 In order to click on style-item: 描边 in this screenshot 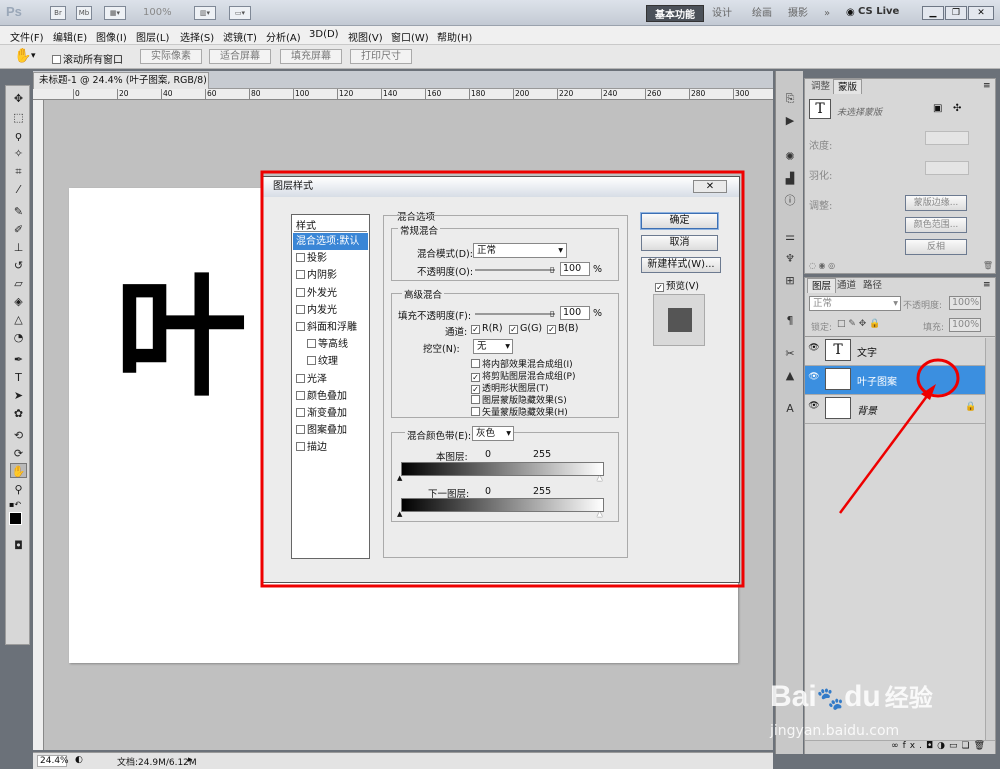, I will do `click(330, 447)`.